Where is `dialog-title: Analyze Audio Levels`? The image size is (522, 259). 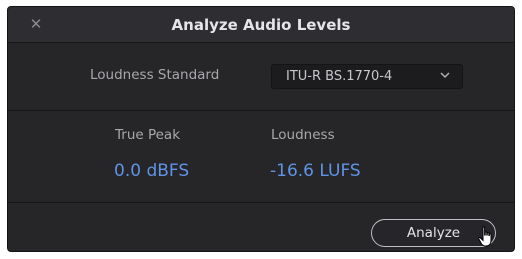
dialog-title: Analyze Audio Levels is located at coordinates (261, 25).